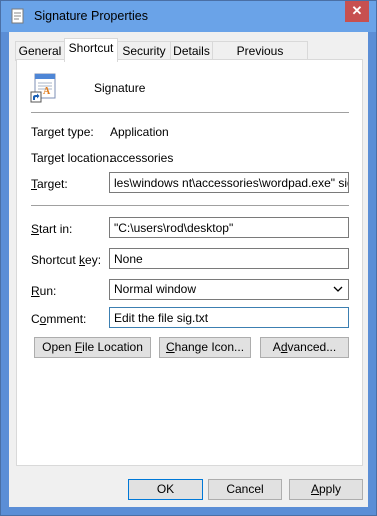  What do you see at coordinates (62, 132) in the screenshot?
I see `target-type-label: Target type:` at bounding box center [62, 132].